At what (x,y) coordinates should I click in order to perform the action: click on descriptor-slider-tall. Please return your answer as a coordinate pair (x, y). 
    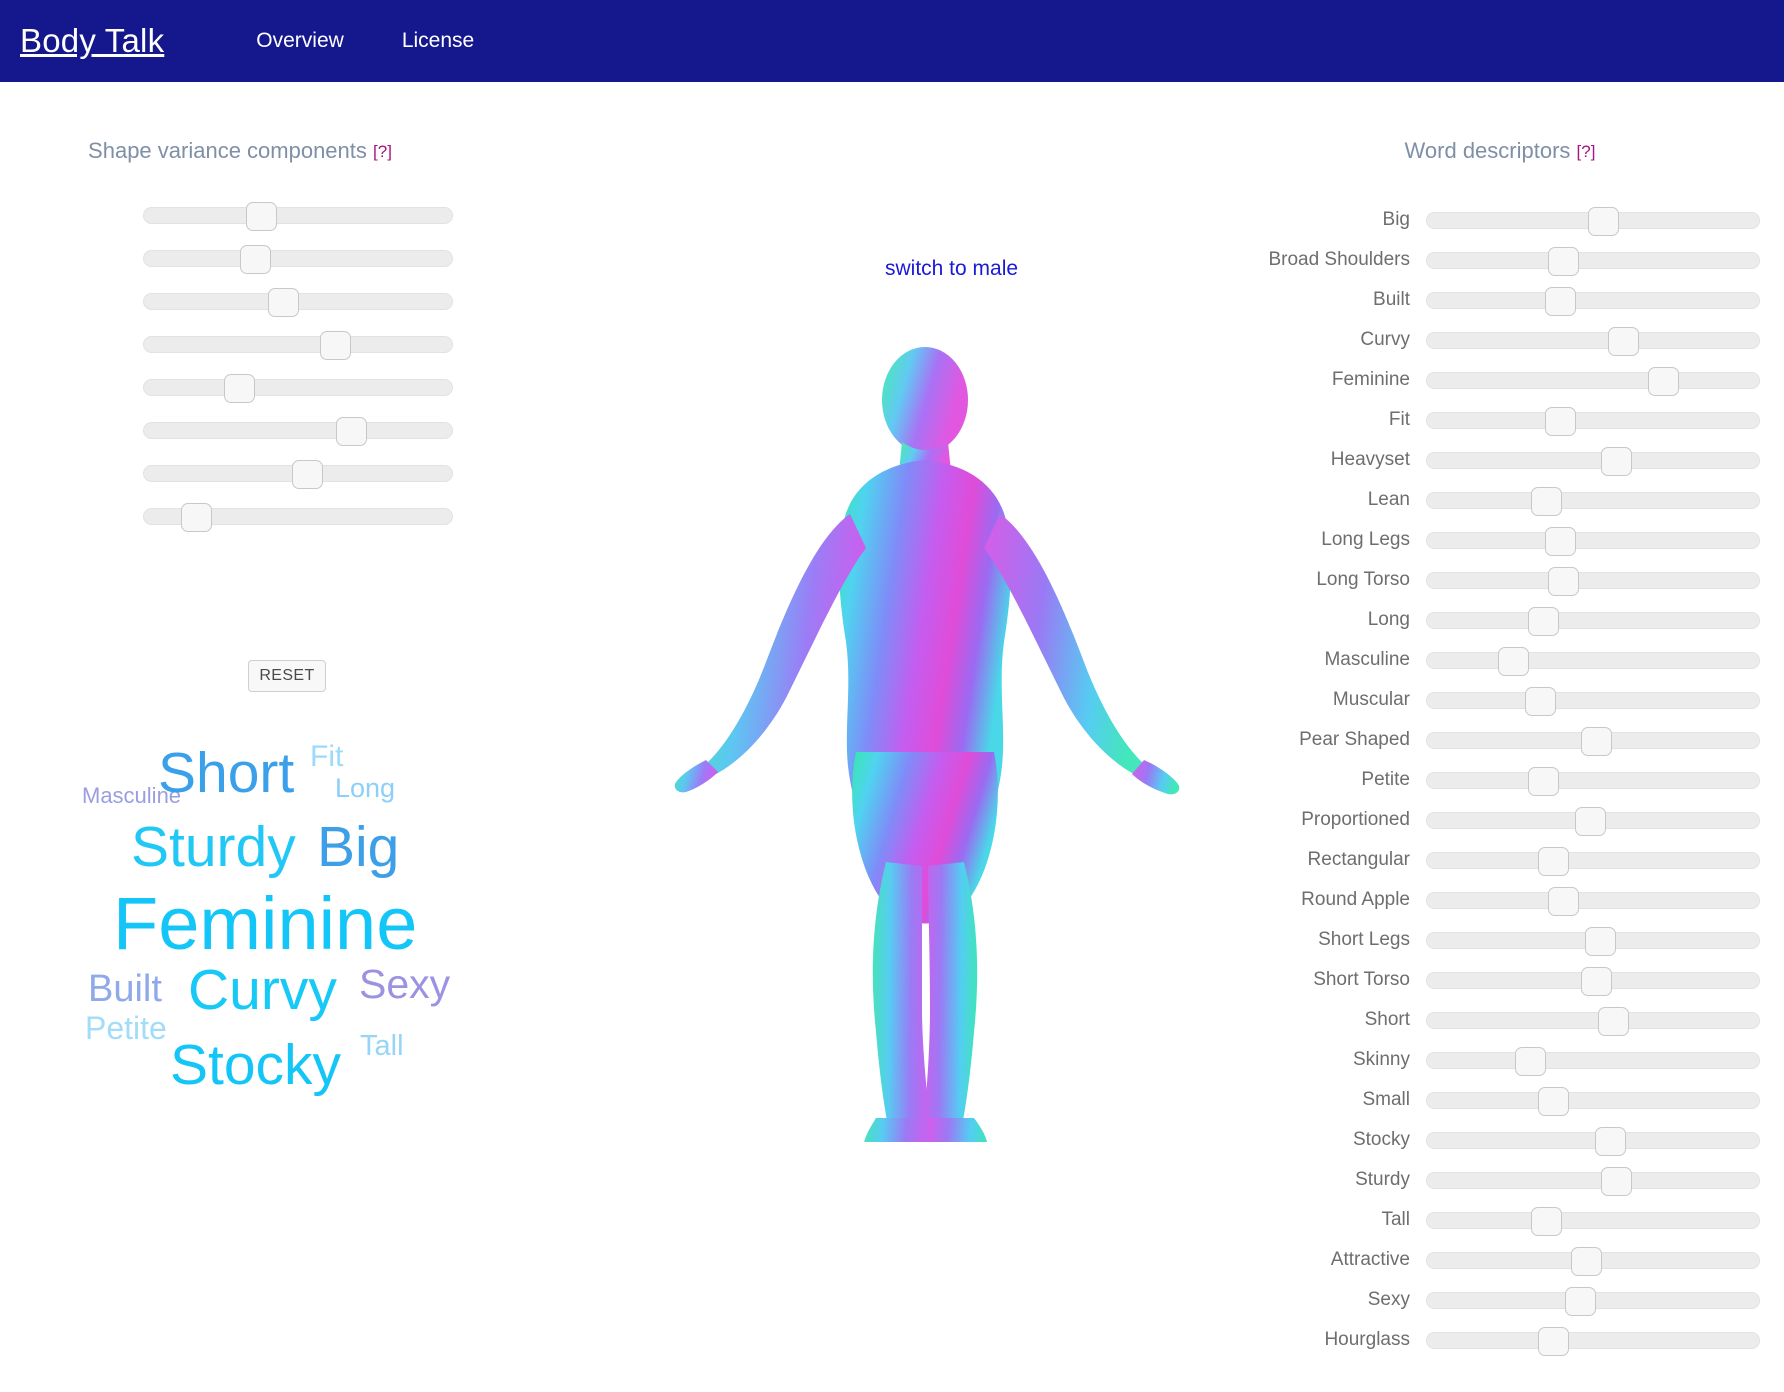
    Looking at the image, I should click on (1593, 1221).